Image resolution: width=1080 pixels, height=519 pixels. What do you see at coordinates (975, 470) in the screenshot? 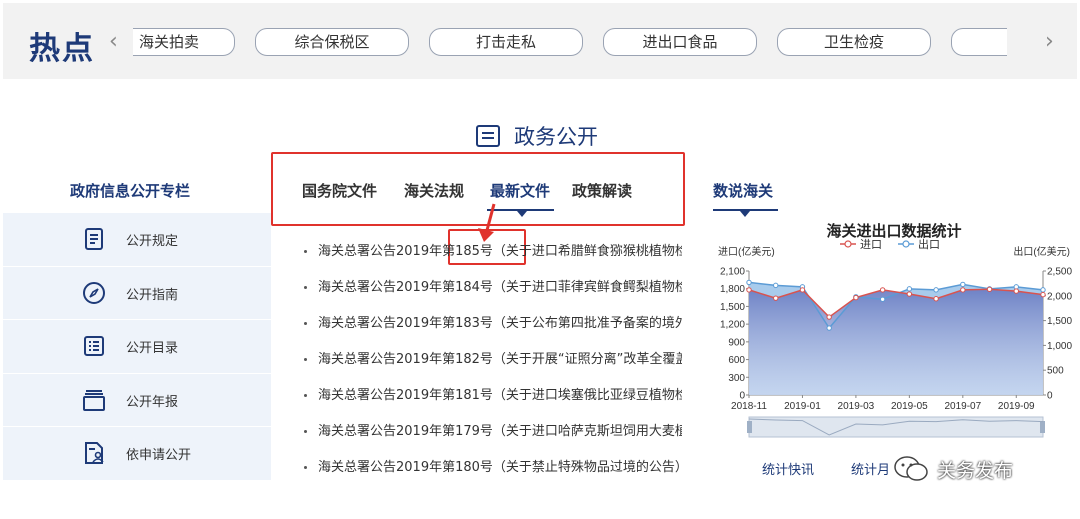
I see `watermark-text: 关务发布` at bounding box center [975, 470].